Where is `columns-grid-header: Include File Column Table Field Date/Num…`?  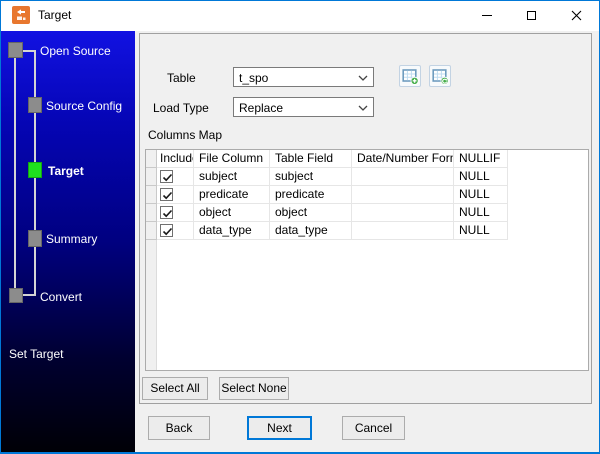 columns-grid-header: Include File Column Table Field Date/Num… is located at coordinates (367, 159).